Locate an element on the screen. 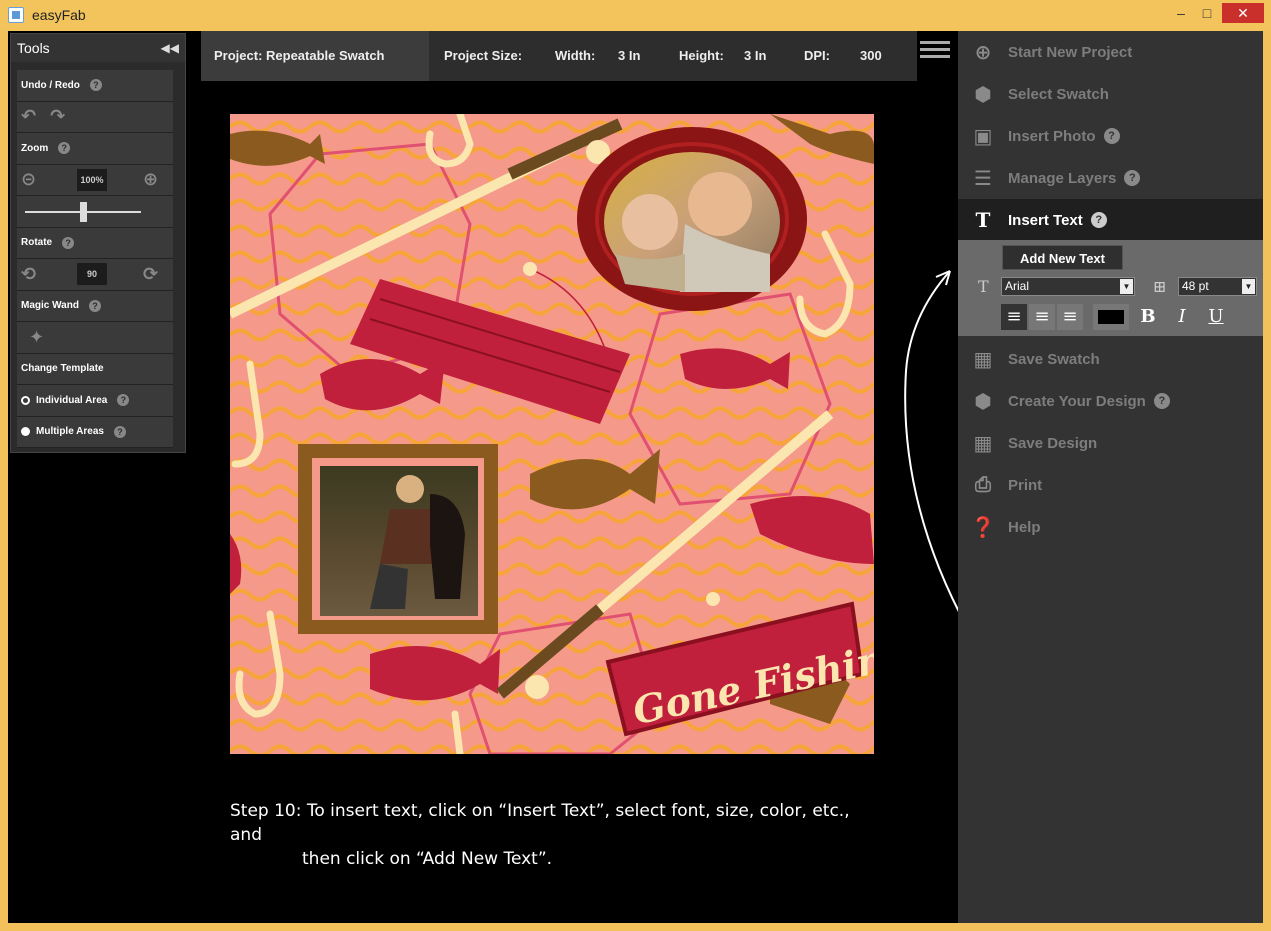 The width and height of the screenshot is (1271, 931). height-label: Height: is located at coordinates (701, 55).